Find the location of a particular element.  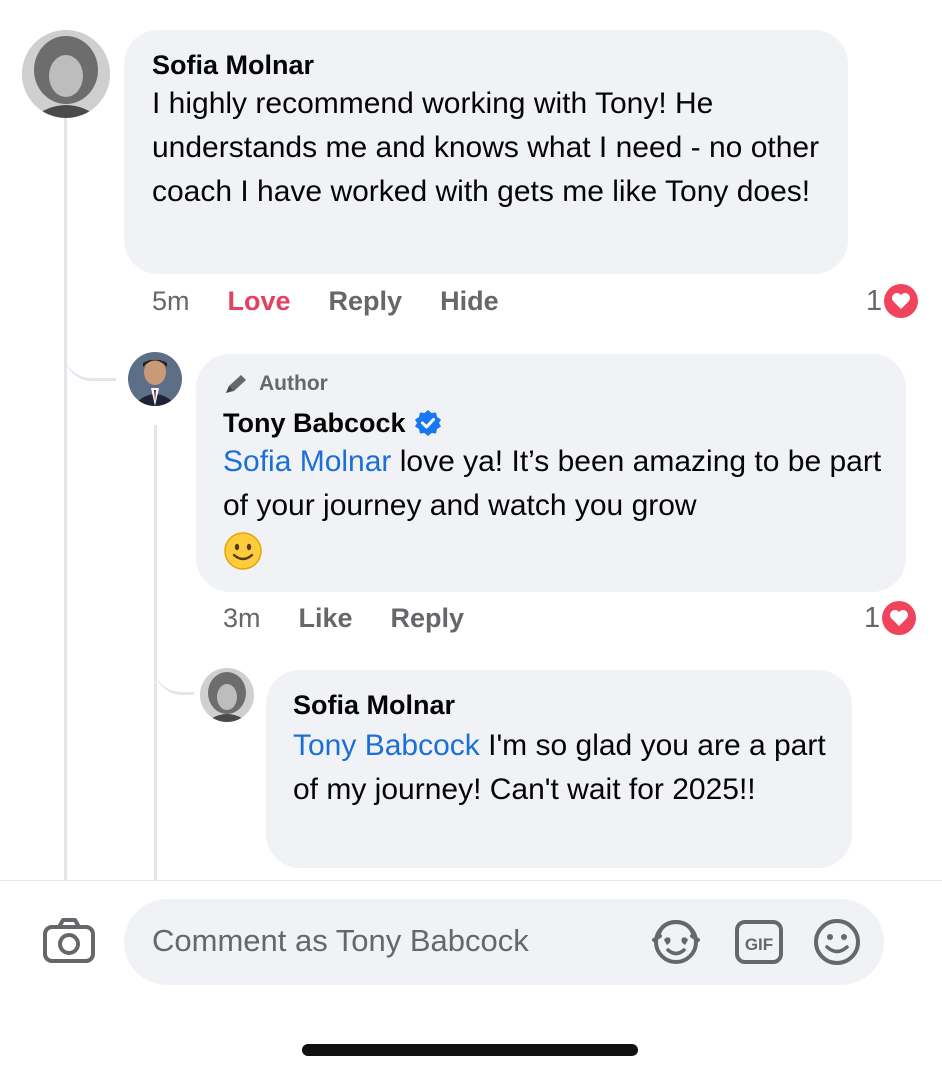

reply-actions: 3m Like Reply is located at coordinates (362, 618).